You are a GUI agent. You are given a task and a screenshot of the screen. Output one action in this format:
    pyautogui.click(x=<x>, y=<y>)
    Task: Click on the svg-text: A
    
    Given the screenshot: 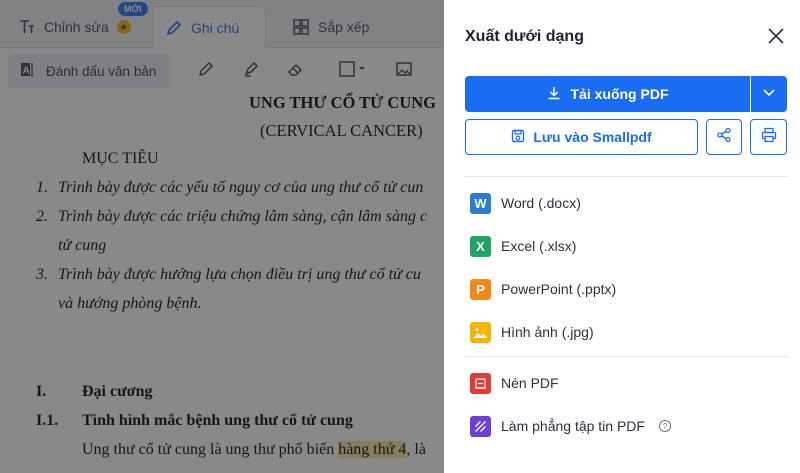 What is the action you would take?
    pyautogui.click(x=26, y=70)
    